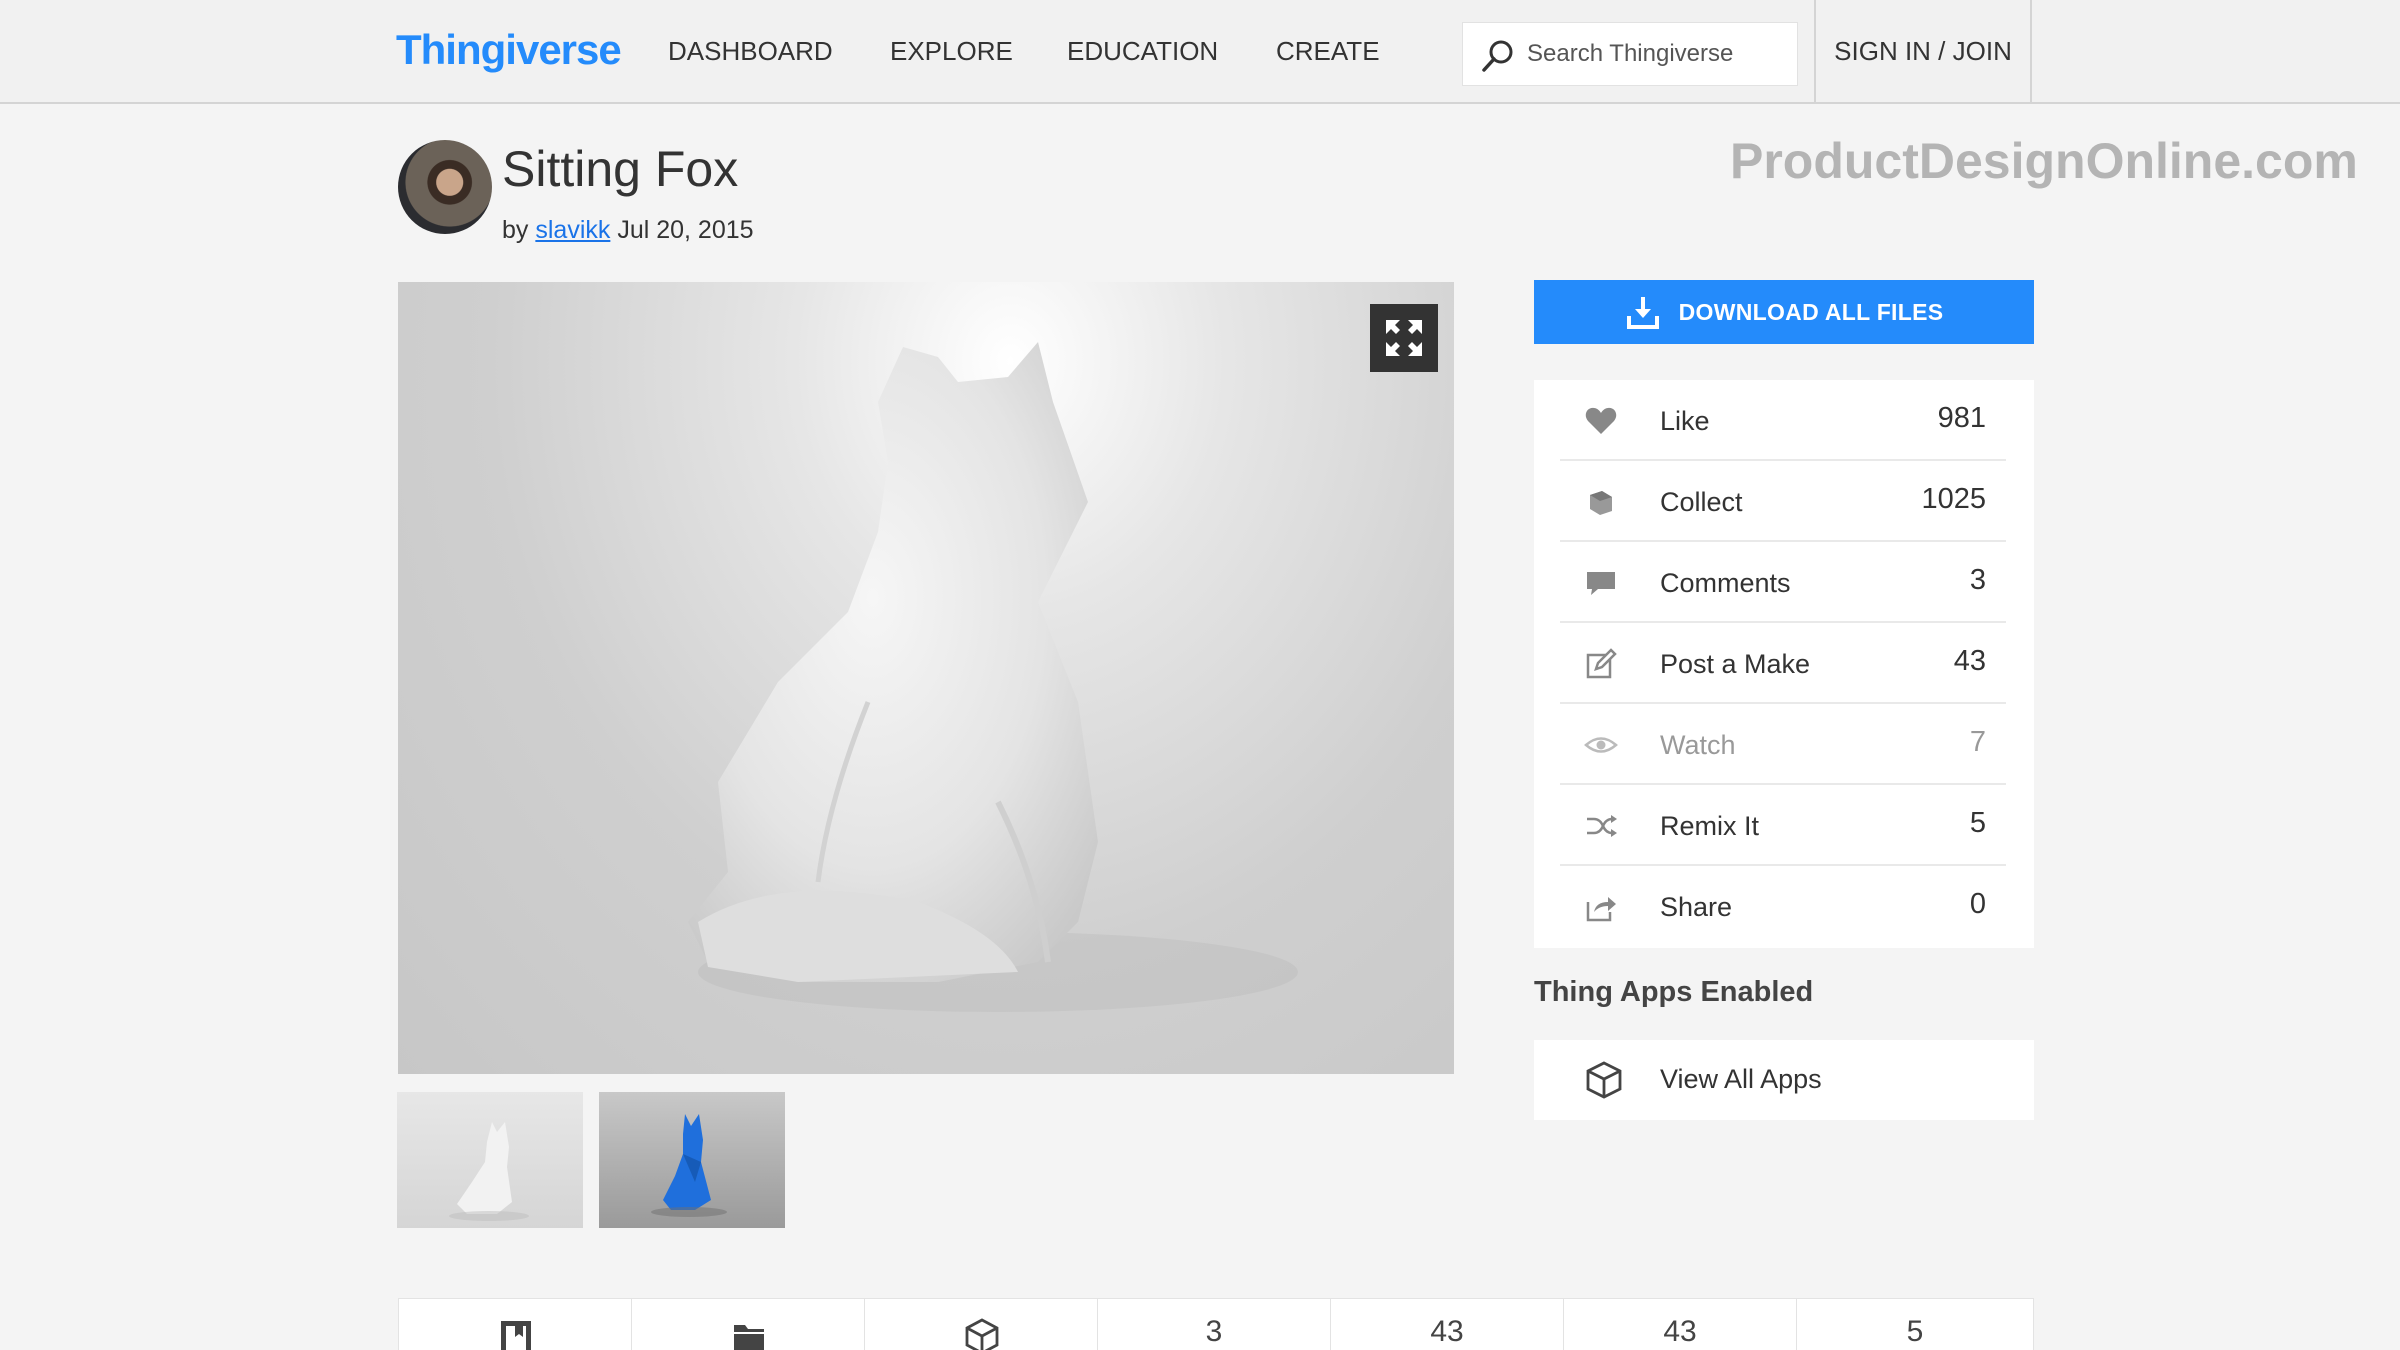 The image size is (2400, 1350). I want to click on publish-date: Jul 20, 2015, so click(685, 230).